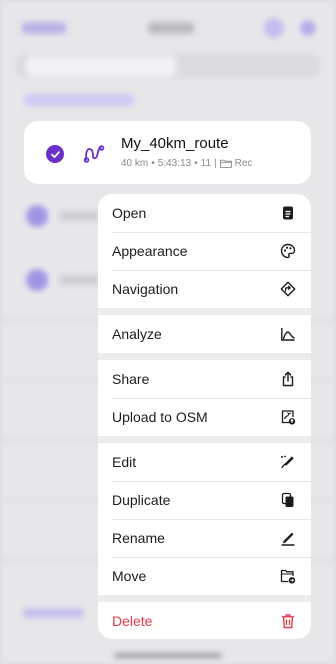 This screenshot has height=664, width=336. Describe the element at coordinates (288, 621) in the screenshot. I see `trash-icon` at that location.